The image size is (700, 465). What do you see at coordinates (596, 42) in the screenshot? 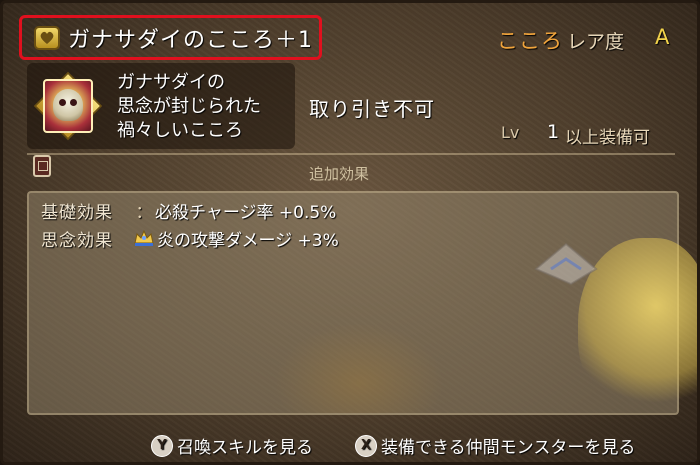
I see `rarity-label: レア度` at bounding box center [596, 42].